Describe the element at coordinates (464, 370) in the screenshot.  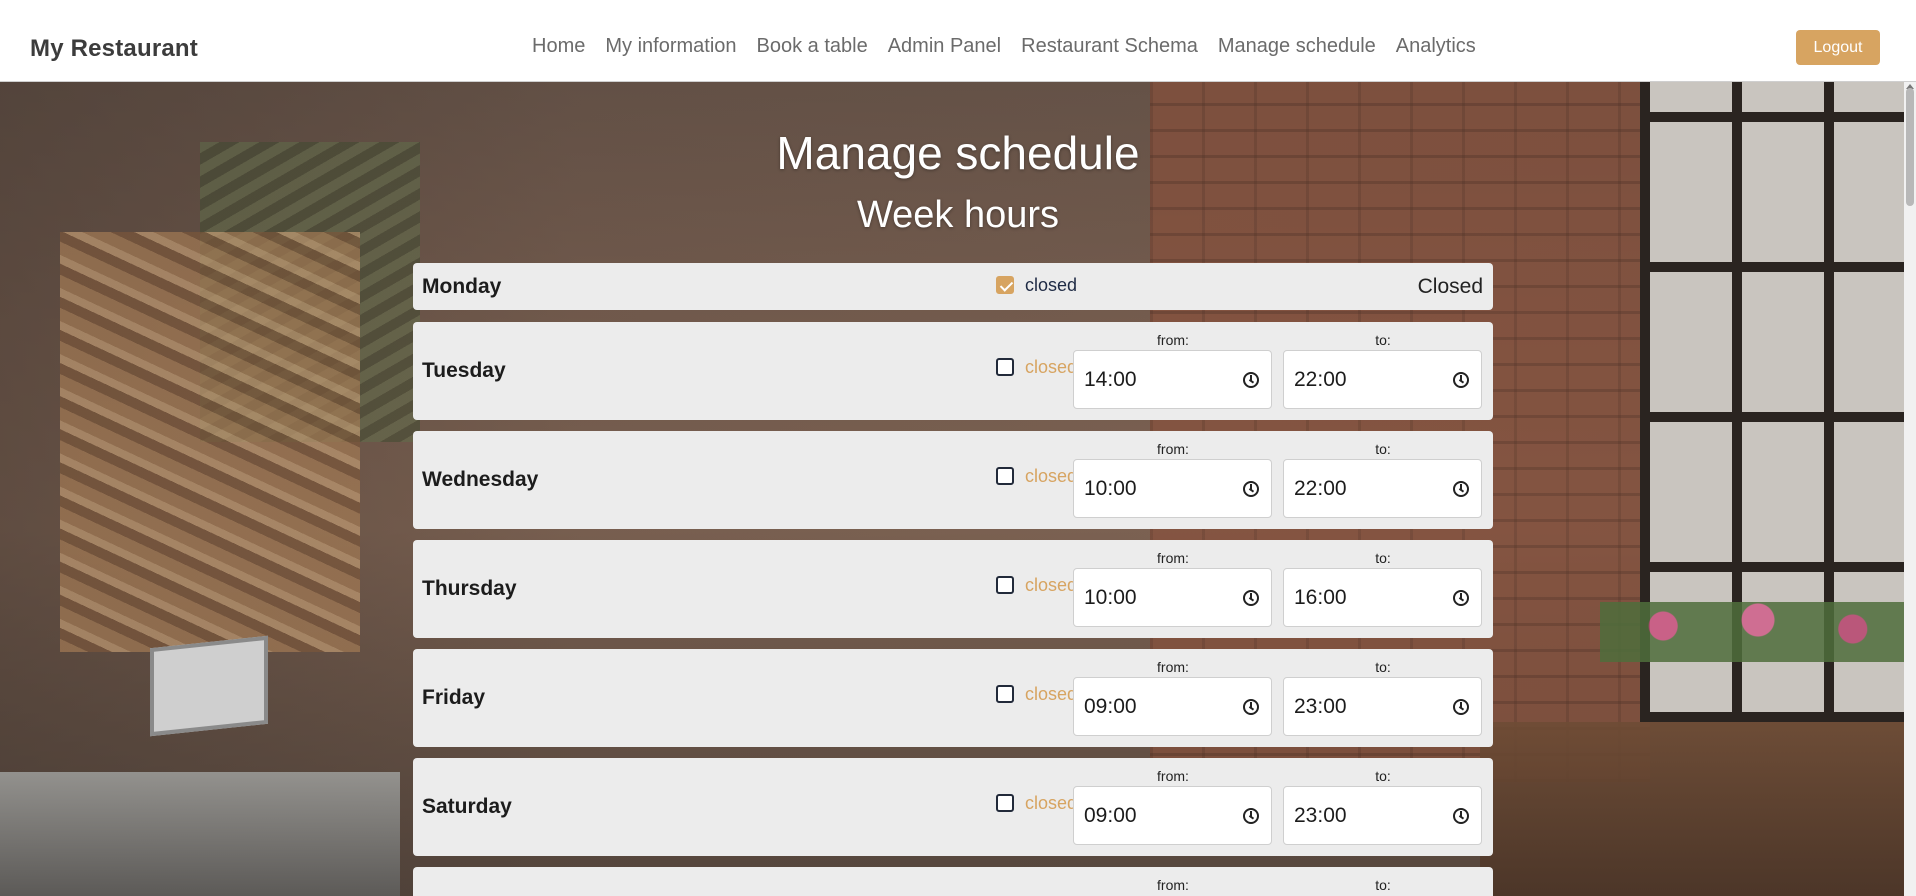
I see `day-name: Tuesday` at that location.